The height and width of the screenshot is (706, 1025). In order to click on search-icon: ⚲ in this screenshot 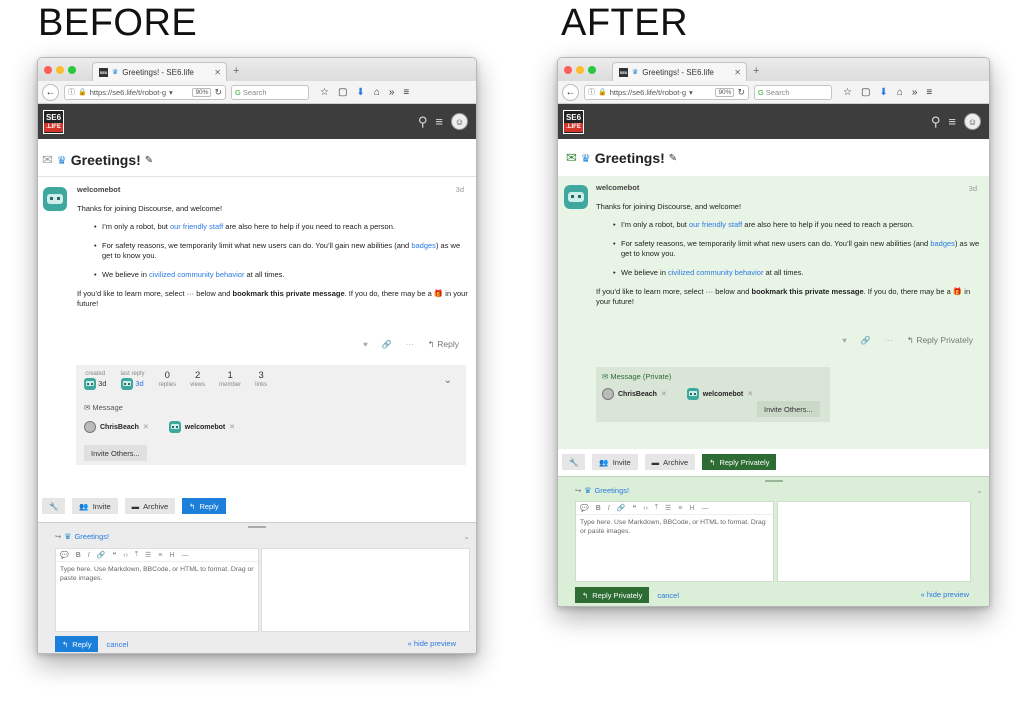, I will do `click(423, 122)`.